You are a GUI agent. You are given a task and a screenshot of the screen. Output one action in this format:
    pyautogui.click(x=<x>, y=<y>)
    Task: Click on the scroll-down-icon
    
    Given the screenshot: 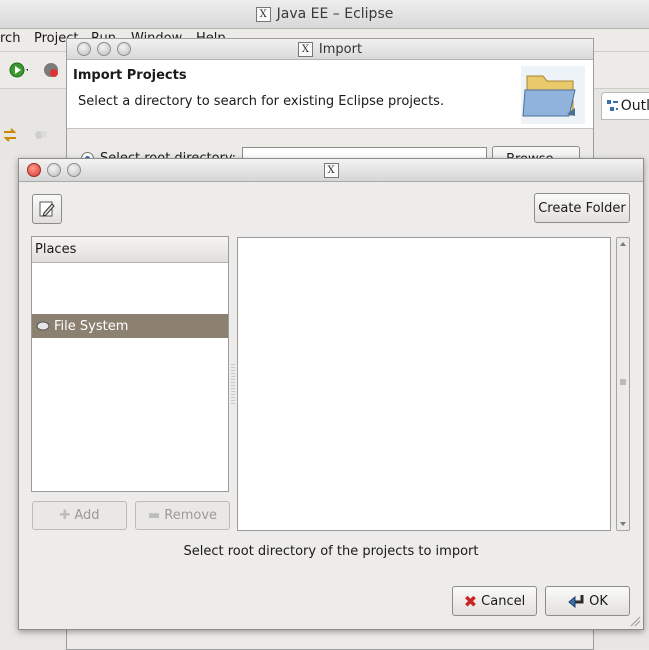 What is the action you would take?
    pyautogui.click(x=623, y=524)
    